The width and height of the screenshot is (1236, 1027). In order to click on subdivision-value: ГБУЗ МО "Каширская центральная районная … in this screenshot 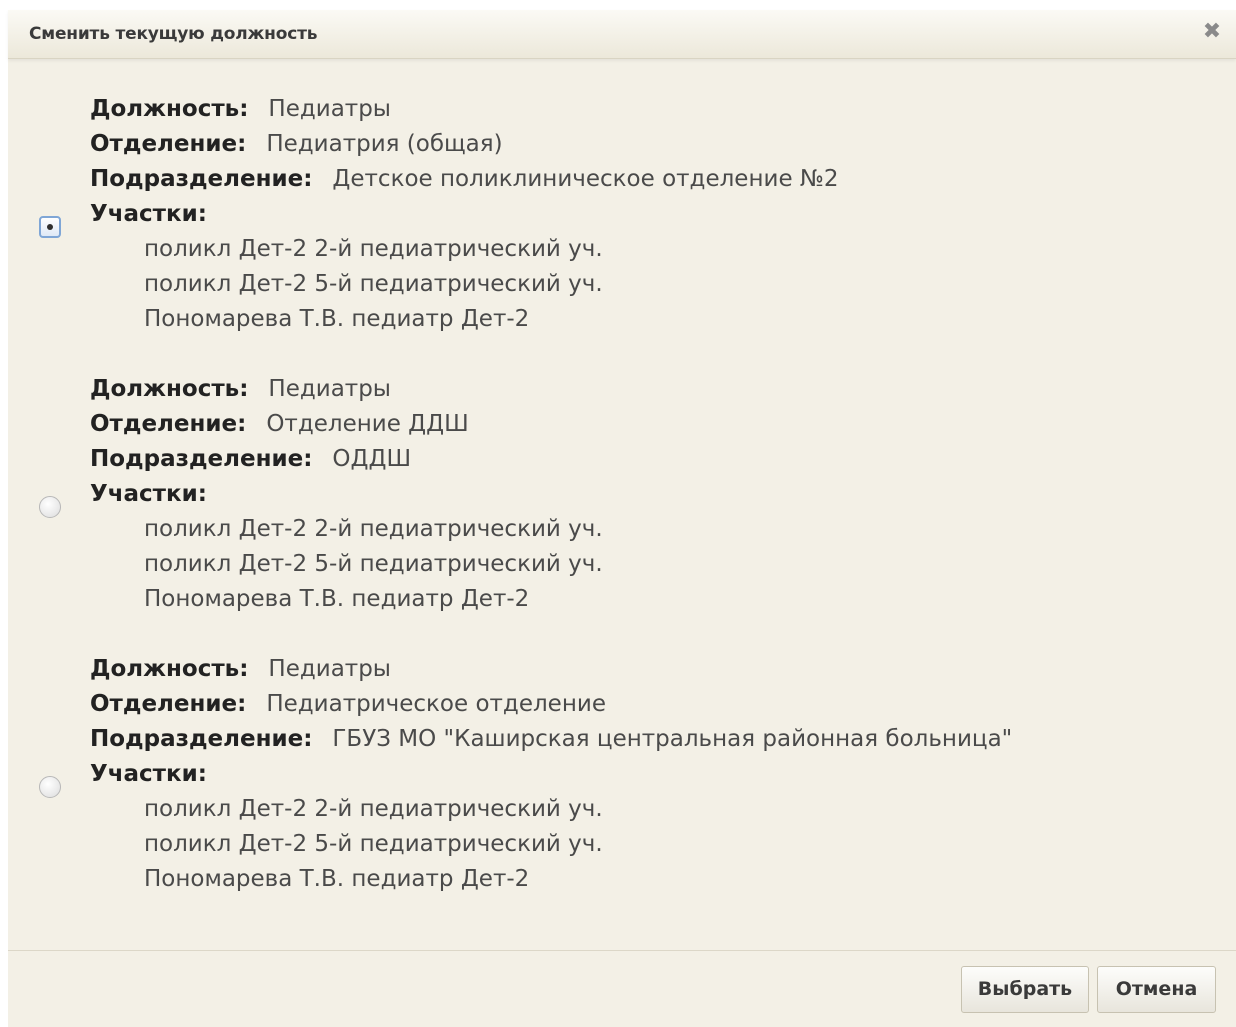, I will do `click(672, 739)`.